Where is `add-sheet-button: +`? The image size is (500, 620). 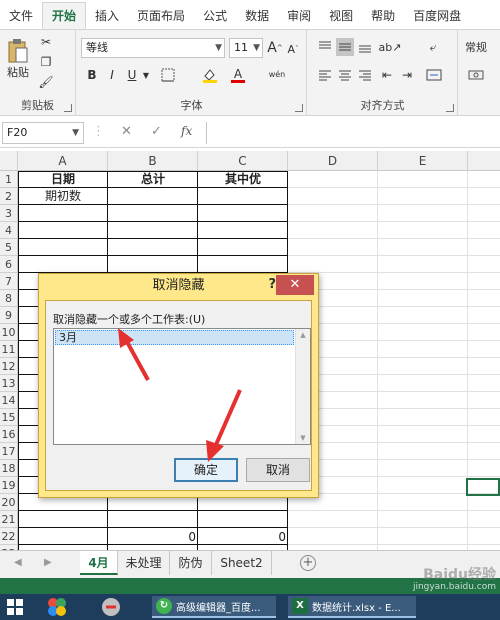
add-sheet-button: + is located at coordinates (308, 563).